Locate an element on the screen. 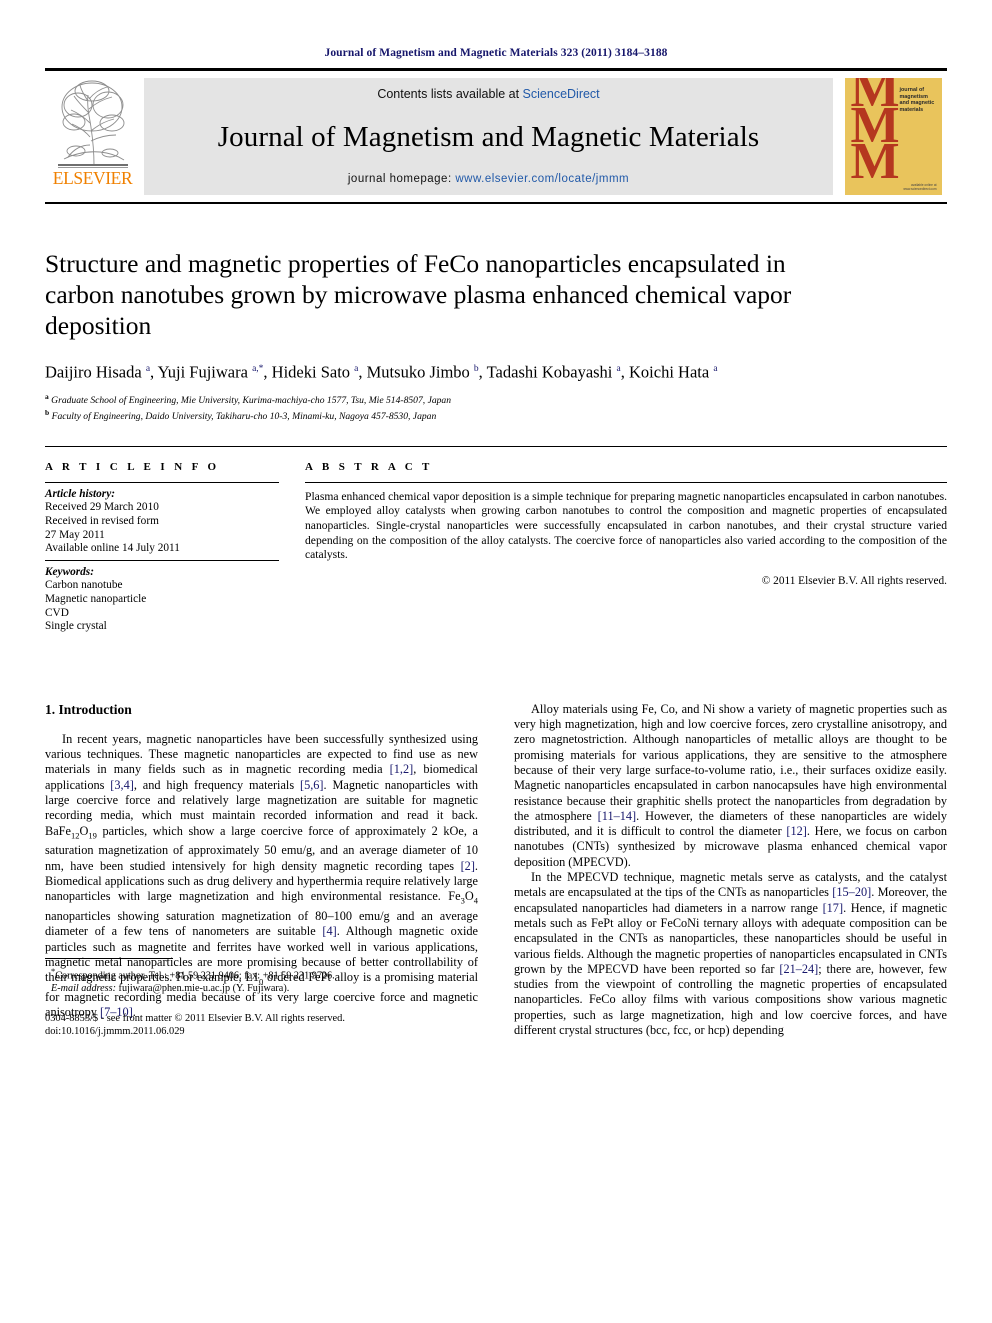 The width and height of the screenshot is (992, 1323). contents-prefix: Contents lists available at is located at coordinates (450, 94).